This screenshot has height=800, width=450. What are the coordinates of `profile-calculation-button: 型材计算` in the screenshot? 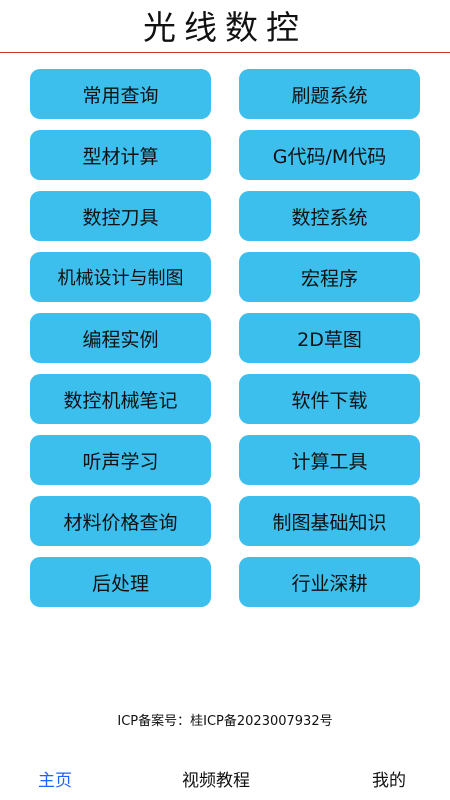 It's located at (120, 155).